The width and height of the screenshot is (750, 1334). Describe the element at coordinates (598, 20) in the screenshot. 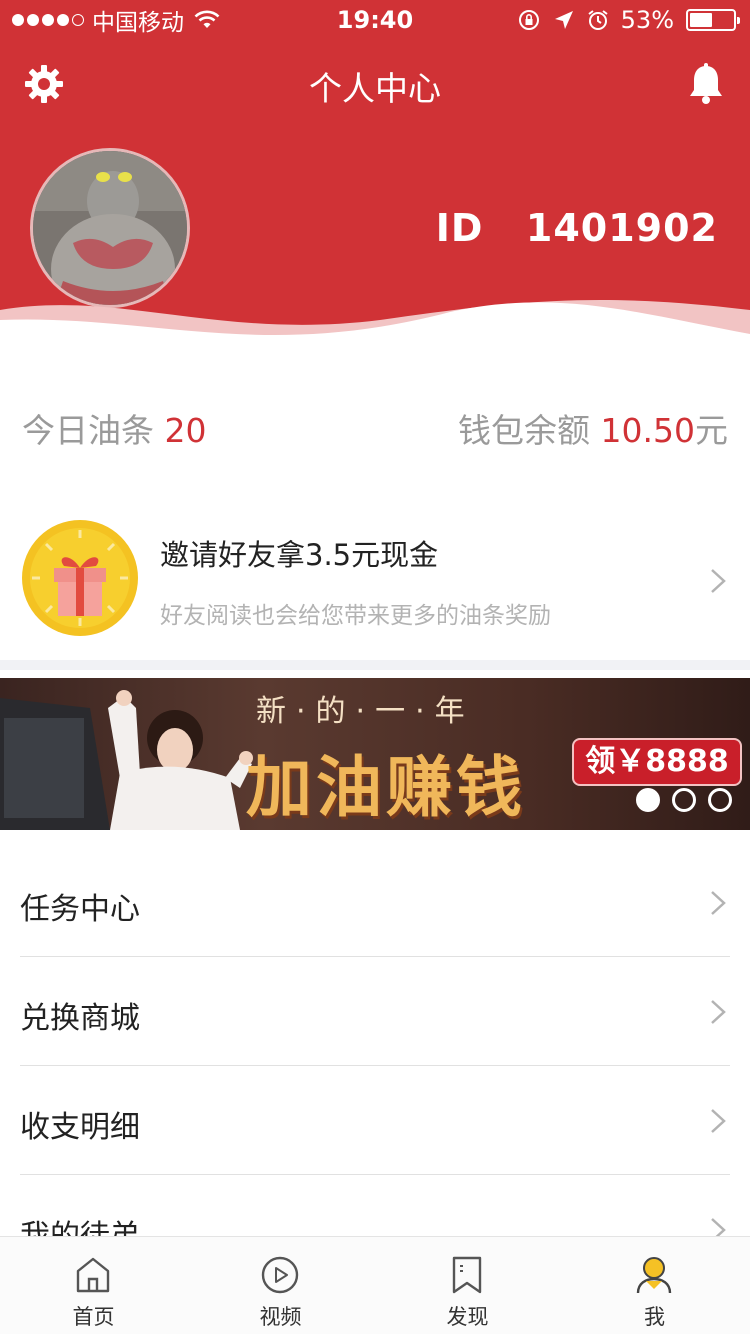

I see `alarm-icon` at that location.